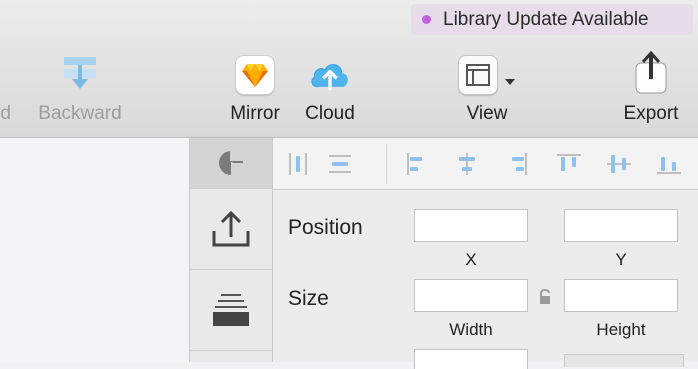 Image resolution: width=698 pixels, height=369 pixels. I want to click on position-x-field, so click(471, 225).